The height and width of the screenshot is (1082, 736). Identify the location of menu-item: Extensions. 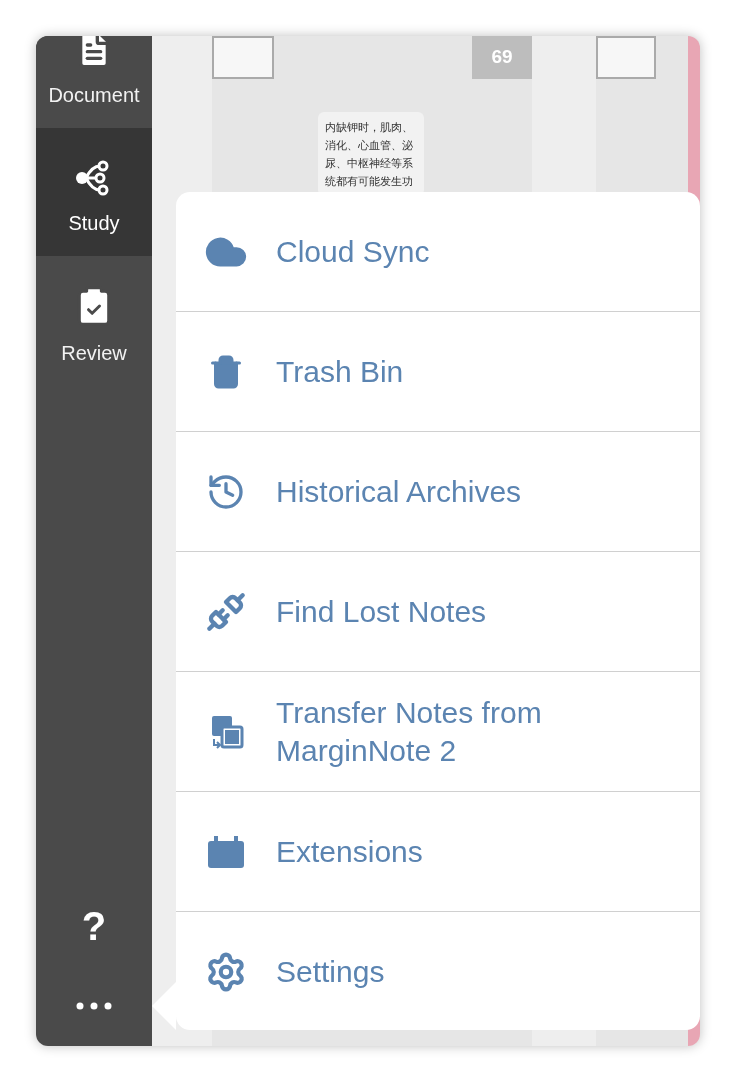
(438, 852).